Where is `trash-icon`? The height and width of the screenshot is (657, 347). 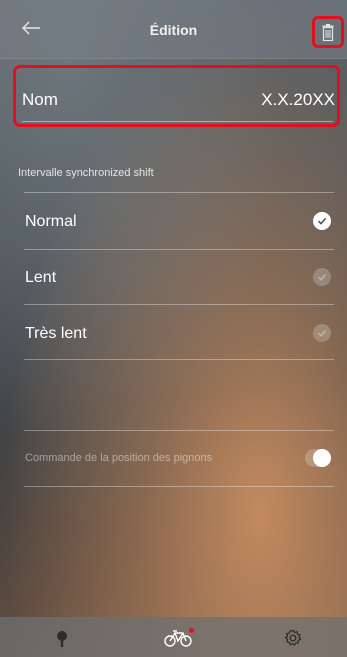 trash-icon is located at coordinates (328, 32).